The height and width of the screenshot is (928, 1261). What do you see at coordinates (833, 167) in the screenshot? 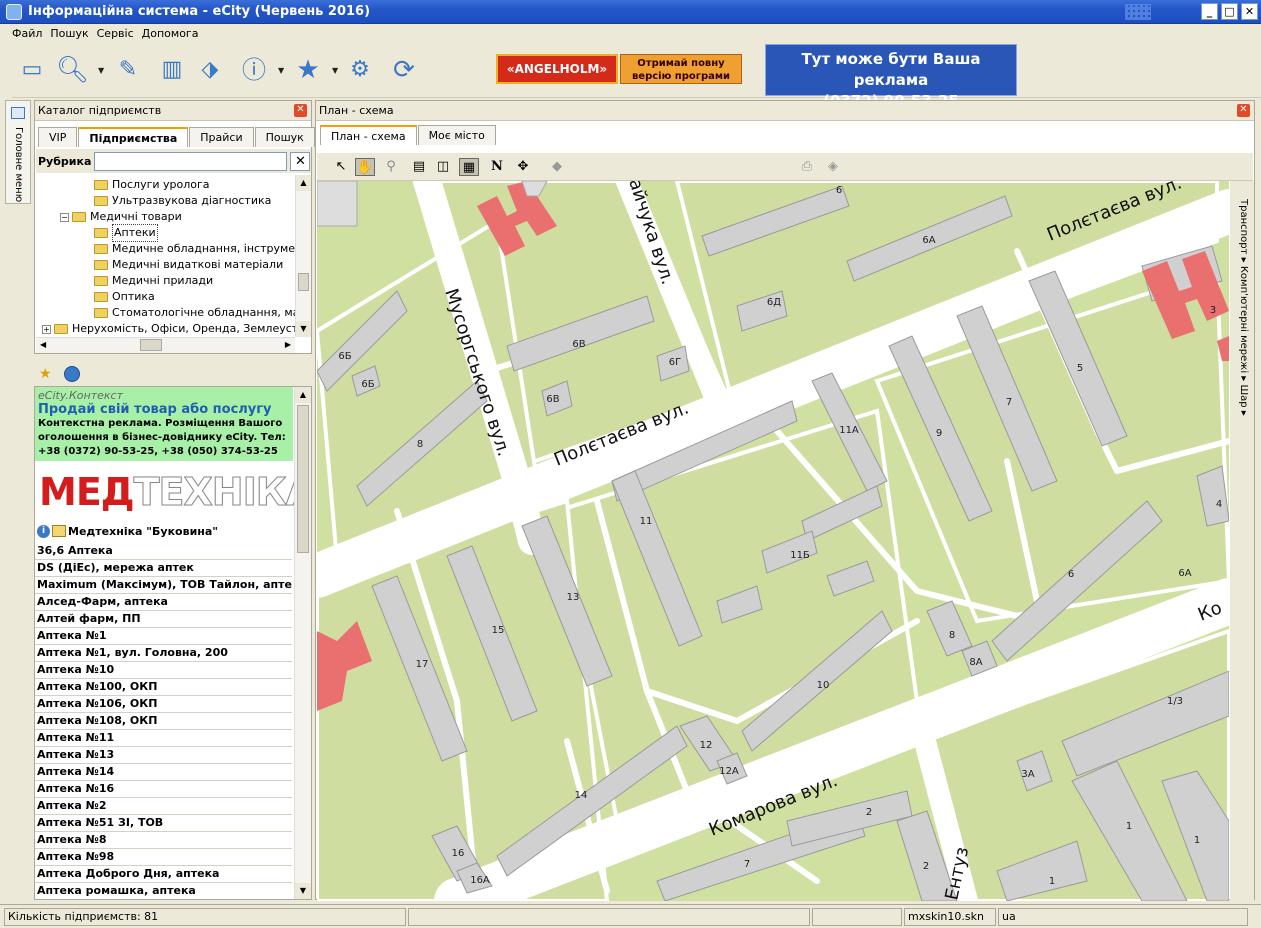
I see `export-icon: ◈` at bounding box center [833, 167].